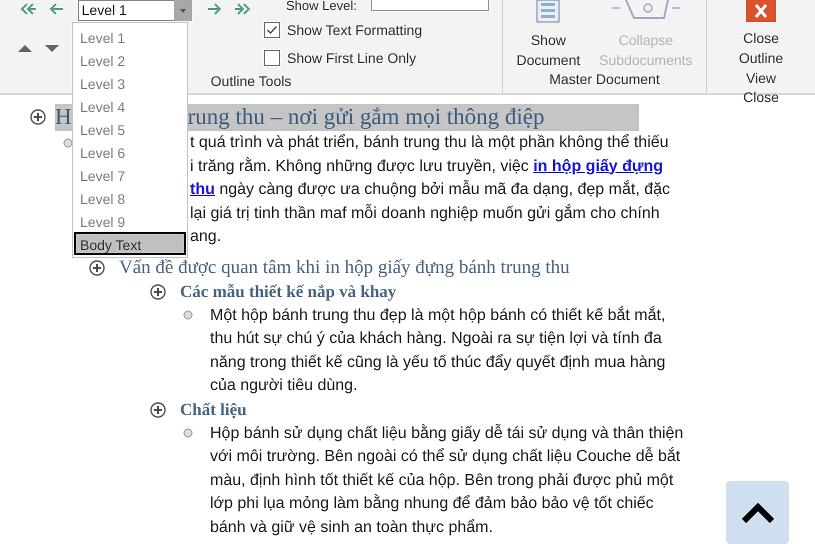 The image size is (815, 544). What do you see at coordinates (438, 315) in the screenshot?
I see `body-text-line: Một hộp bánh trung thu đẹp là một hộp bánh có thiết kế bắt mắt,` at bounding box center [438, 315].